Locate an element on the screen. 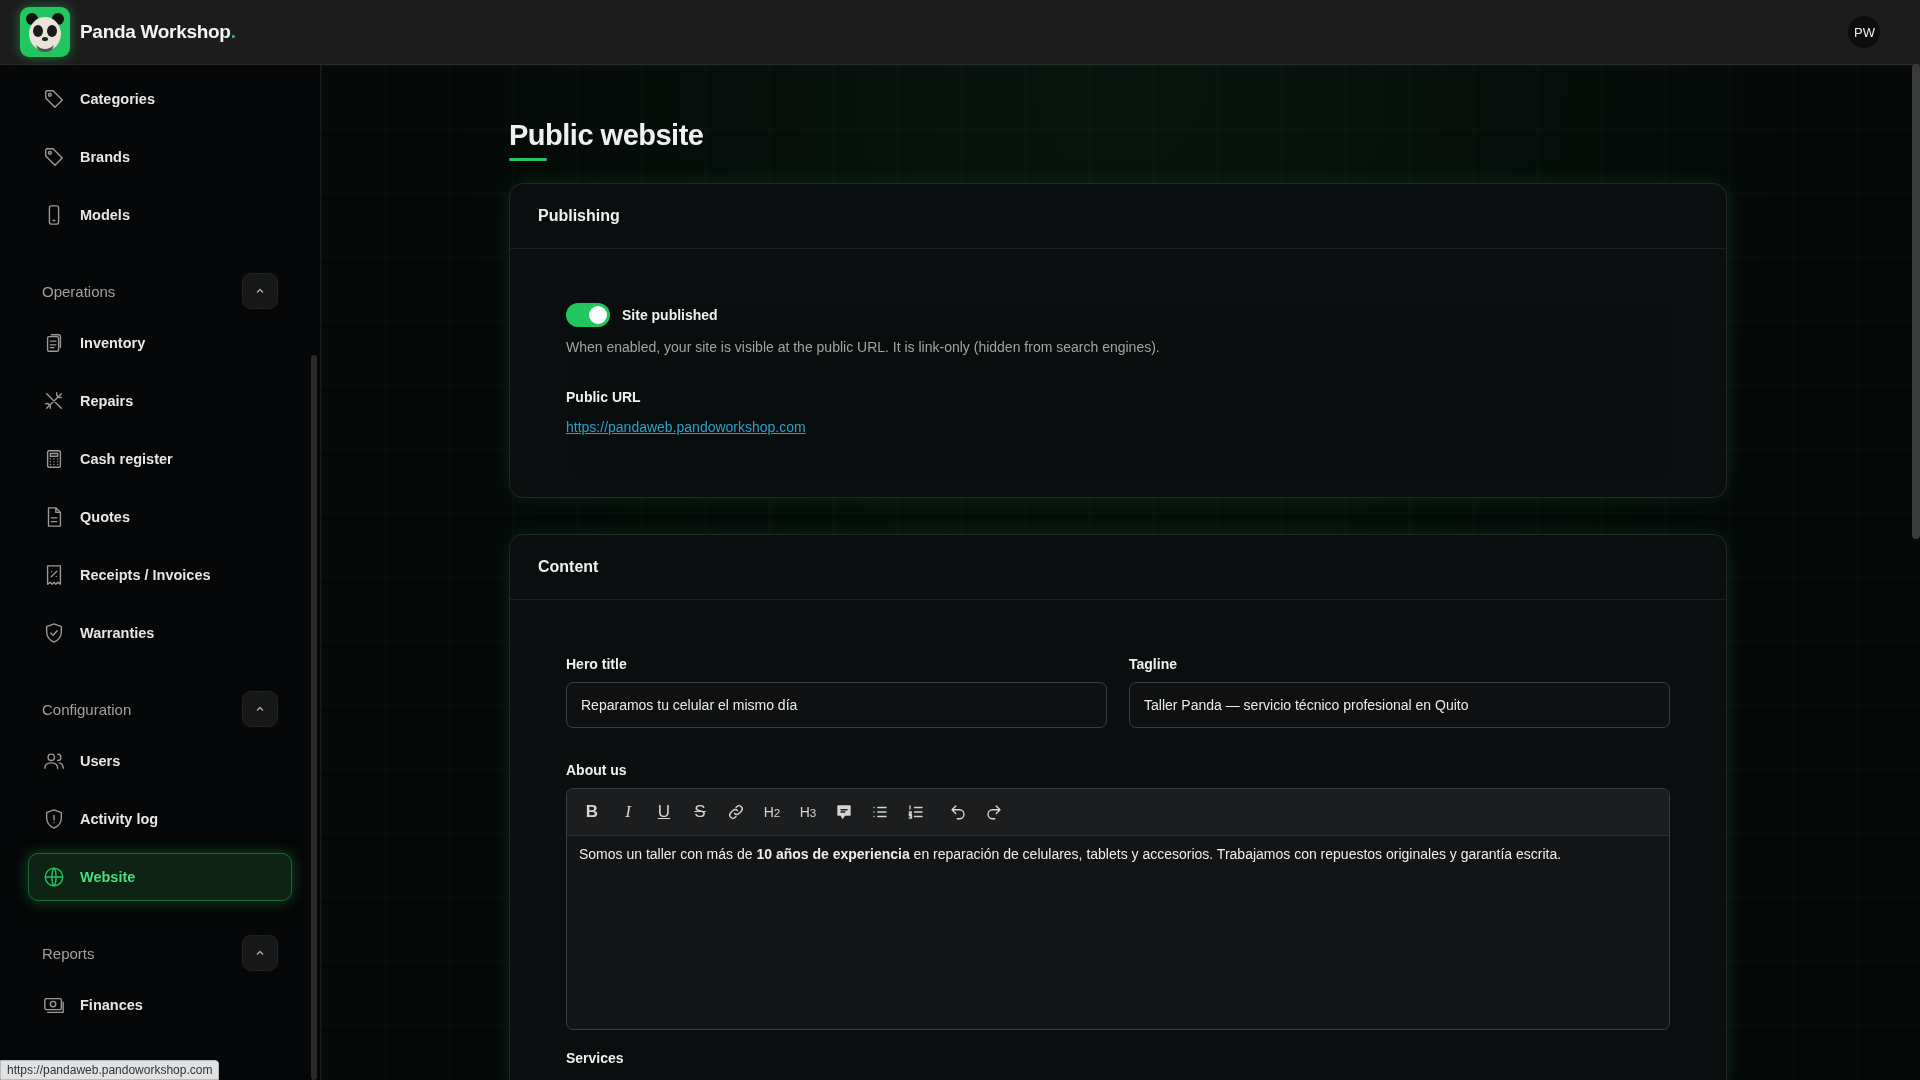 The height and width of the screenshot is (1080, 1920). toggle-switch is located at coordinates (588, 315).